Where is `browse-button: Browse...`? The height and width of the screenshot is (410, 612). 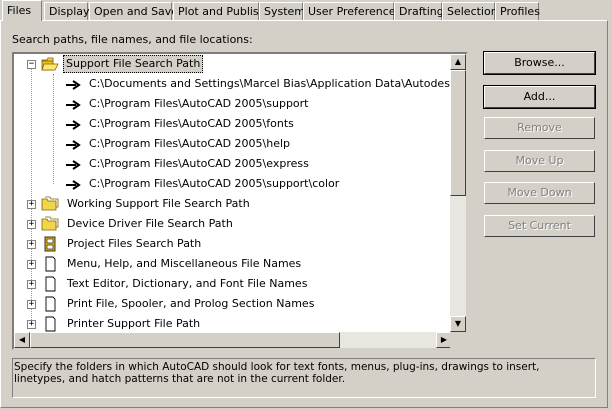
browse-button: Browse... is located at coordinates (539, 63).